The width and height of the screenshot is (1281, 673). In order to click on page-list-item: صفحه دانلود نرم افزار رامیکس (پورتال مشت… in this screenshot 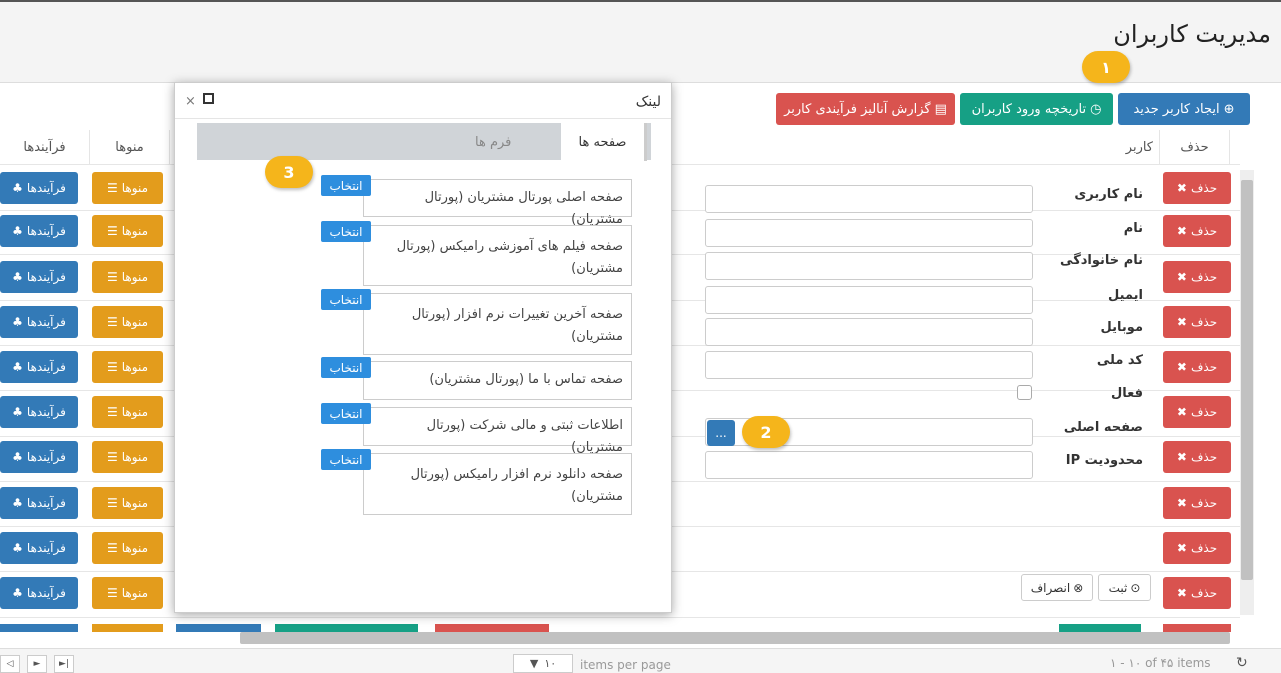, I will do `click(497, 484)`.